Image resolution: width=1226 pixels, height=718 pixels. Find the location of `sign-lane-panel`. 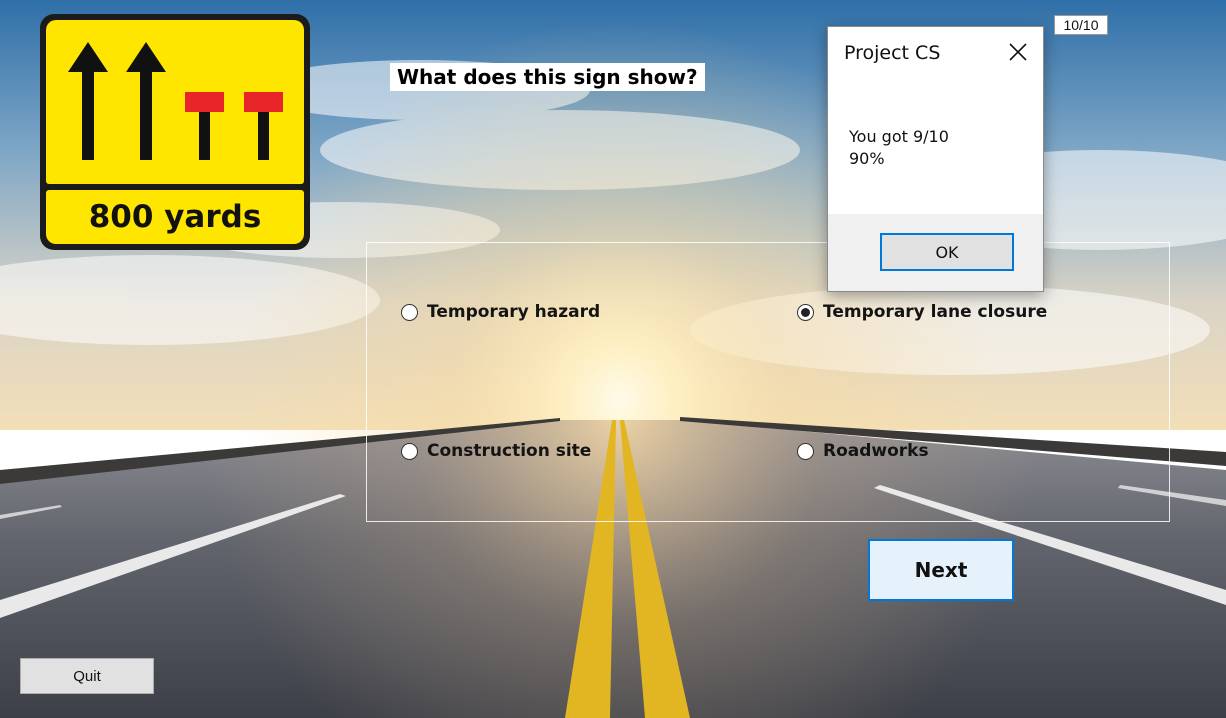

sign-lane-panel is located at coordinates (175, 102).